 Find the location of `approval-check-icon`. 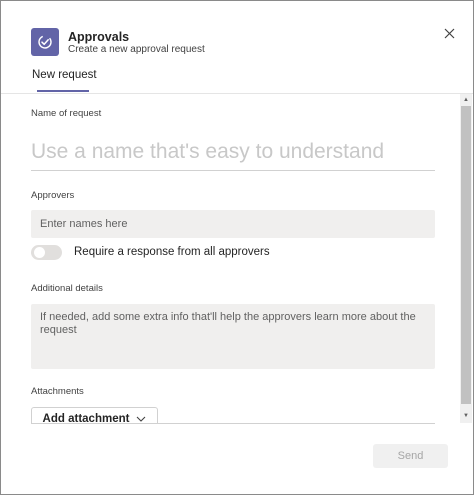

approval-check-icon is located at coordinates (45, 42).